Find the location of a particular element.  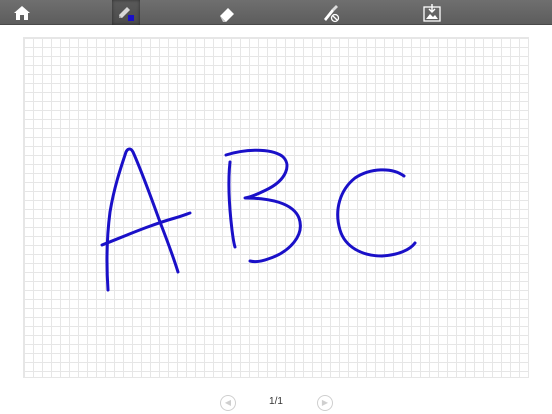

pen-tool-button is located at coordinates (126, 12).